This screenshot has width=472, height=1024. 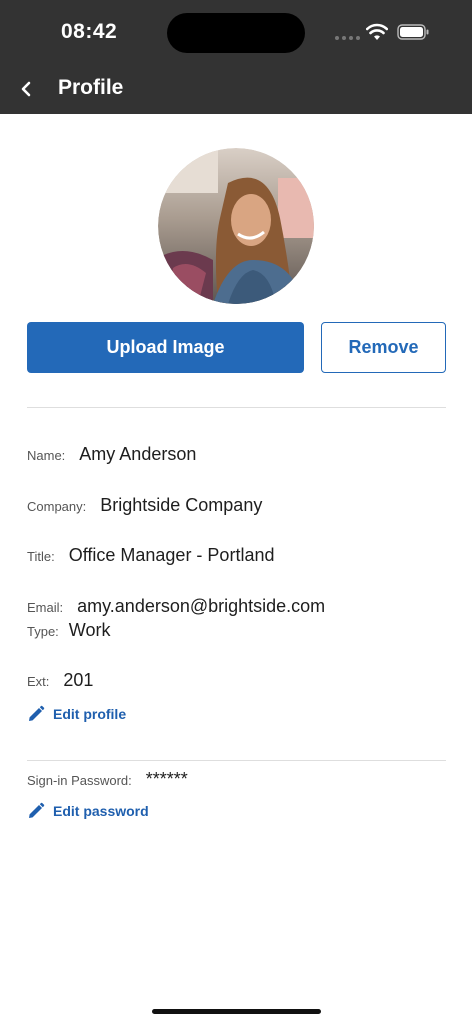 What do you see at coordinates (41, 556) in the screenshot?
I see `title-label: Title:` at bounding box center [41, 556].